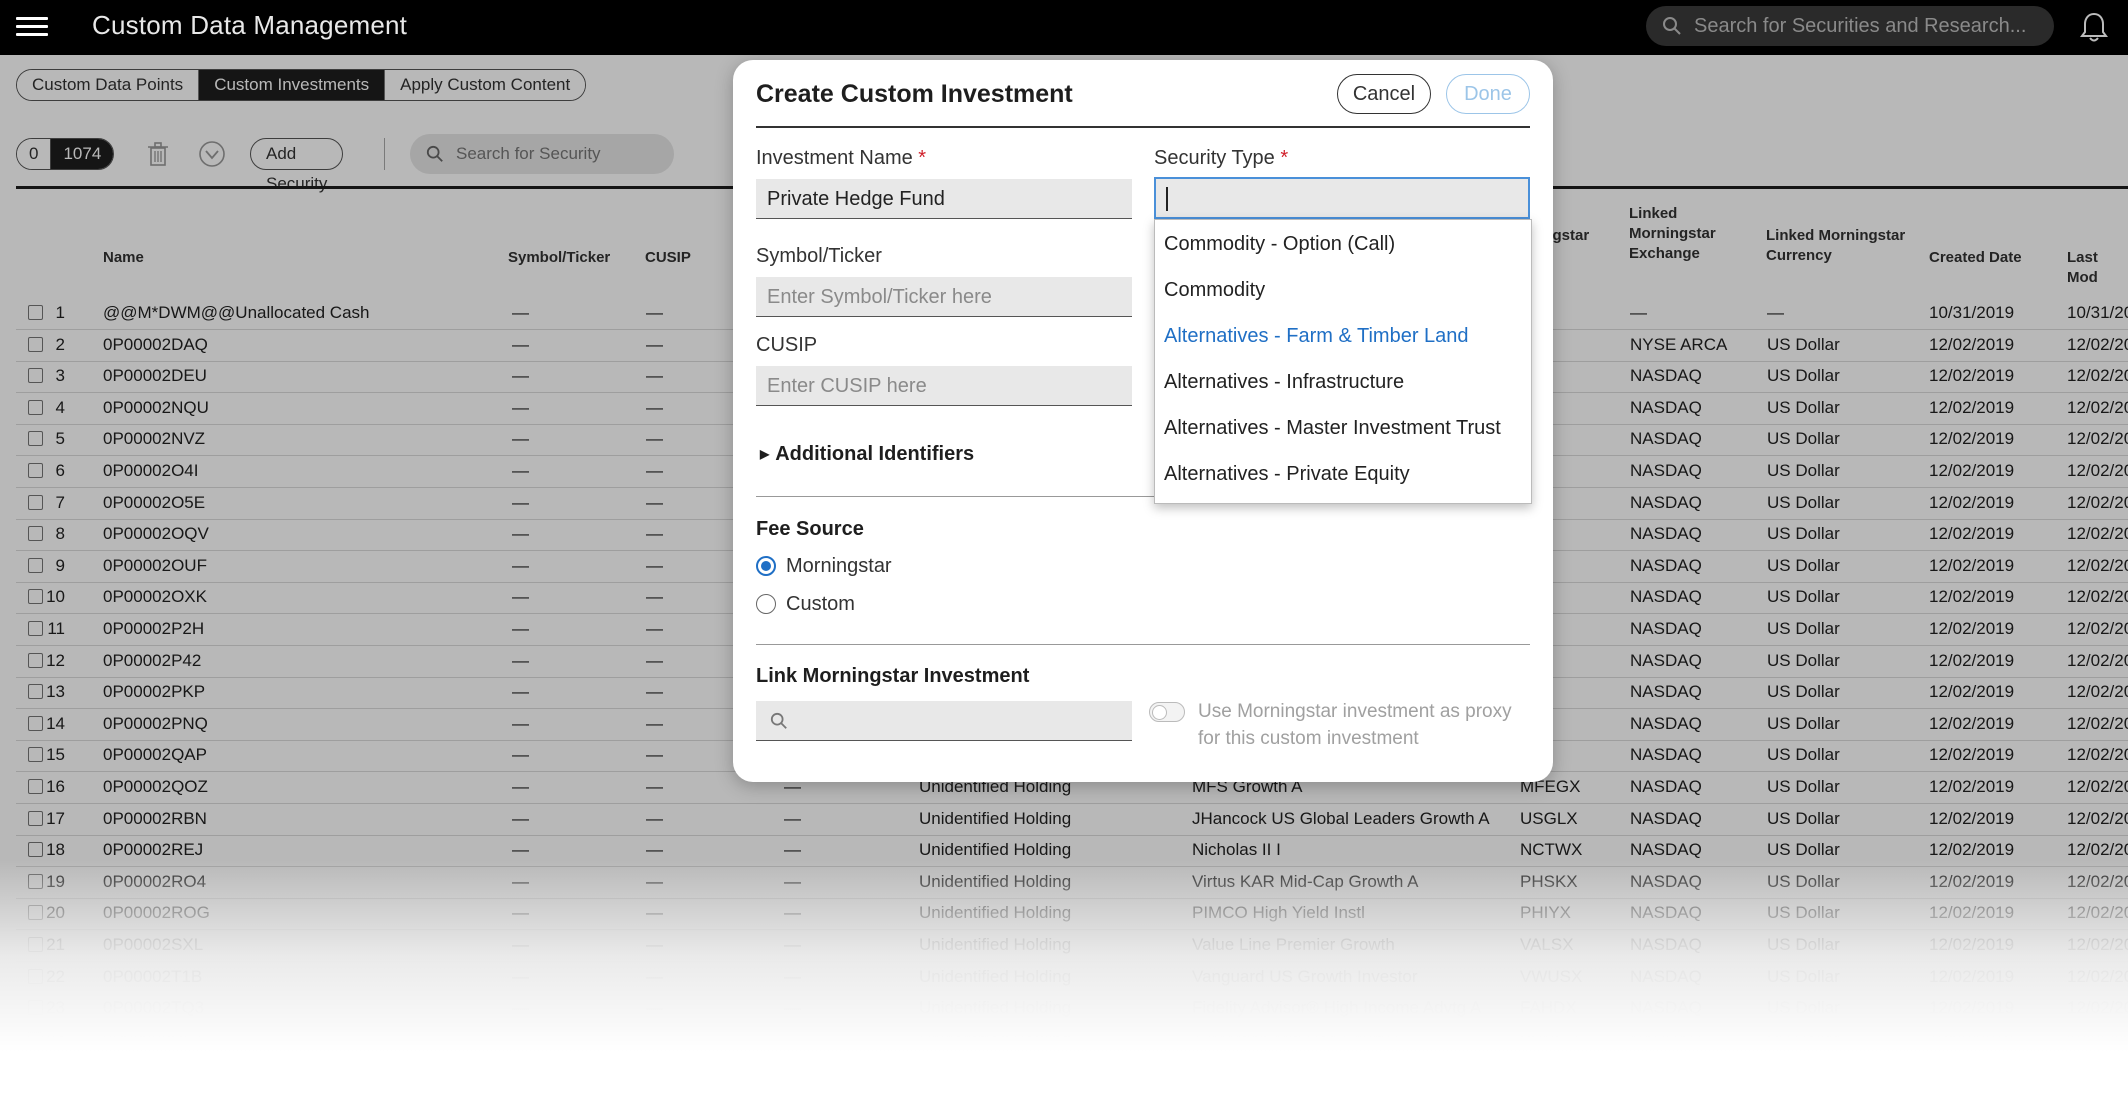 The width and height of the screenshot is (2128, 1100). I want to click on text-caret, so click(1167, 199).